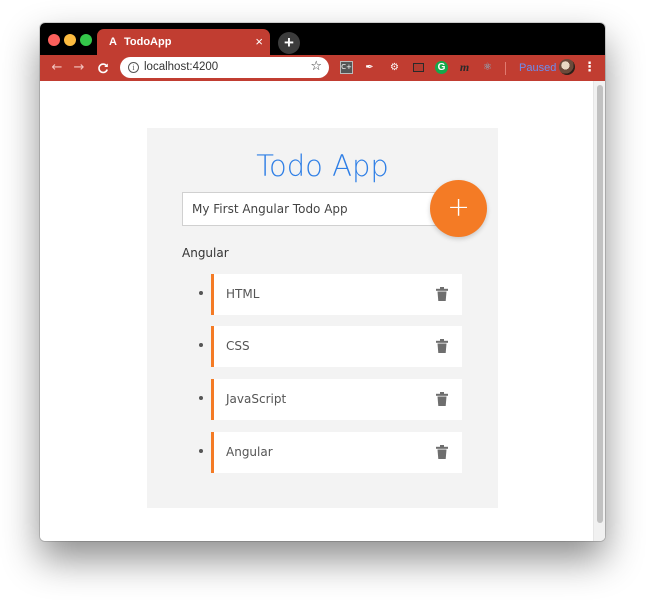 The image size is (646, 600). What do you see at coordinates (487, 67) in the screenshot?
I see `react-devtools-icon: ⚛` at bounding box center [487, 67].